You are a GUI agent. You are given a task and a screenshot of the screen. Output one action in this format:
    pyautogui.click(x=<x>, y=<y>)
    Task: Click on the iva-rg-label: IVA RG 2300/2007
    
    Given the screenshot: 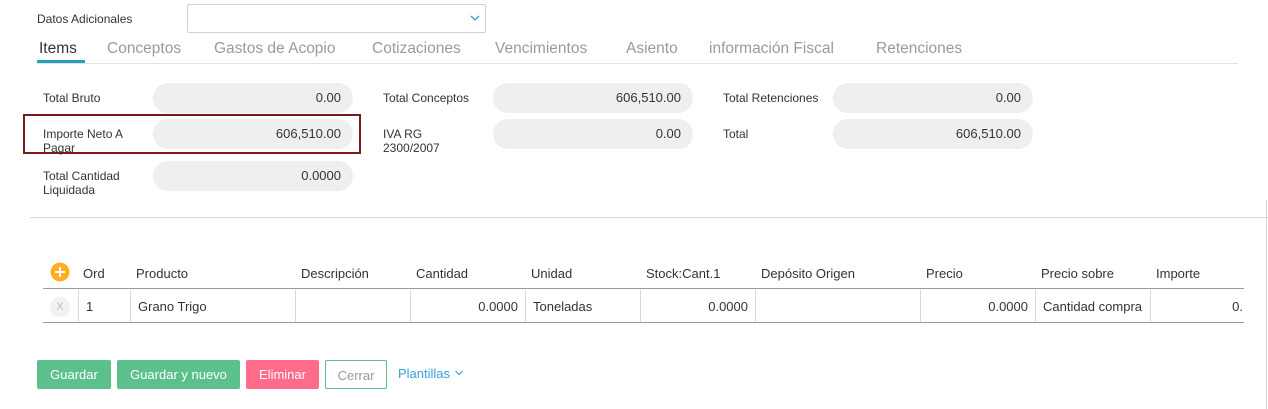 What is the action you would take?
    pyautogui.click(x=411, y=141)
    